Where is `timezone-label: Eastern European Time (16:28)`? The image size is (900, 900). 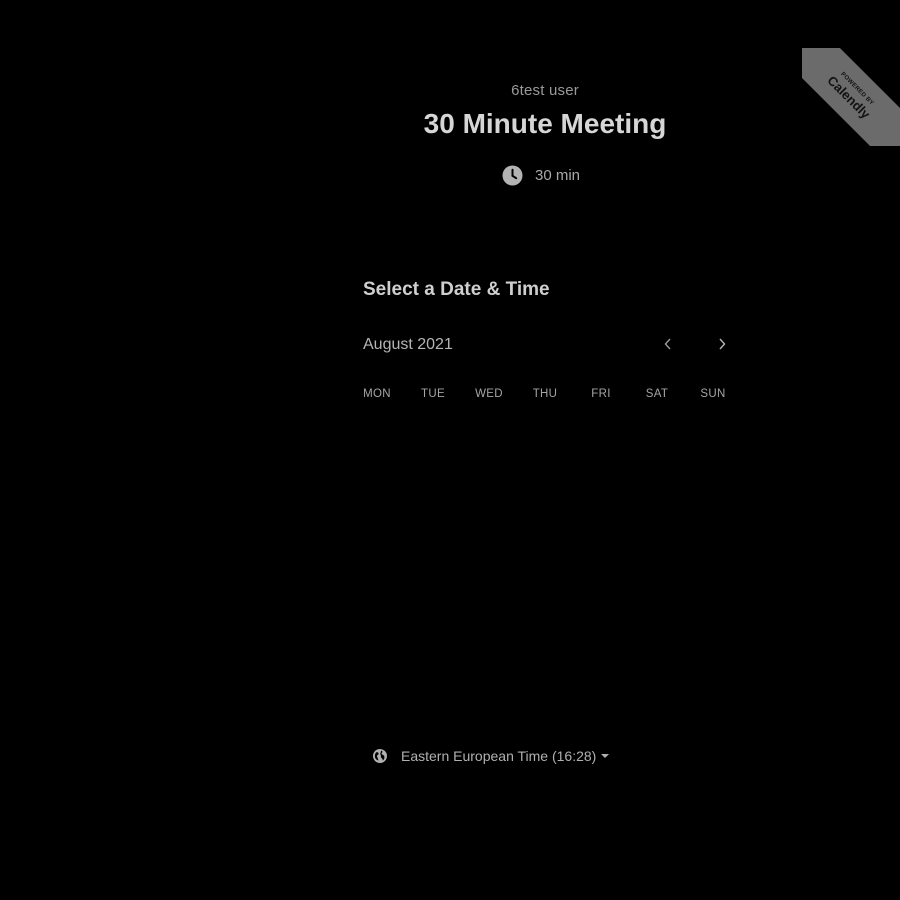
timezone-label: Eastern European Time (16:28) is located at coordinates (499, 756).